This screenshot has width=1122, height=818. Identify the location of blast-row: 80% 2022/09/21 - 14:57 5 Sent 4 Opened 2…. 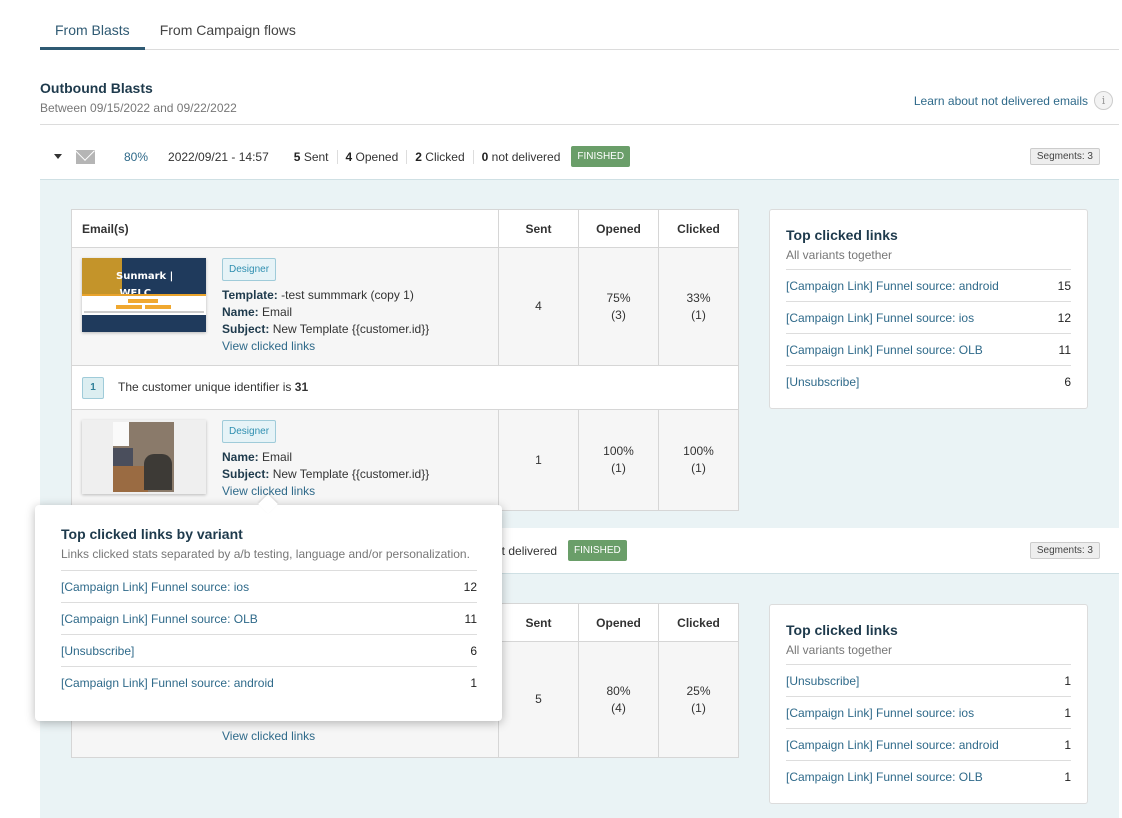
(579, 156).